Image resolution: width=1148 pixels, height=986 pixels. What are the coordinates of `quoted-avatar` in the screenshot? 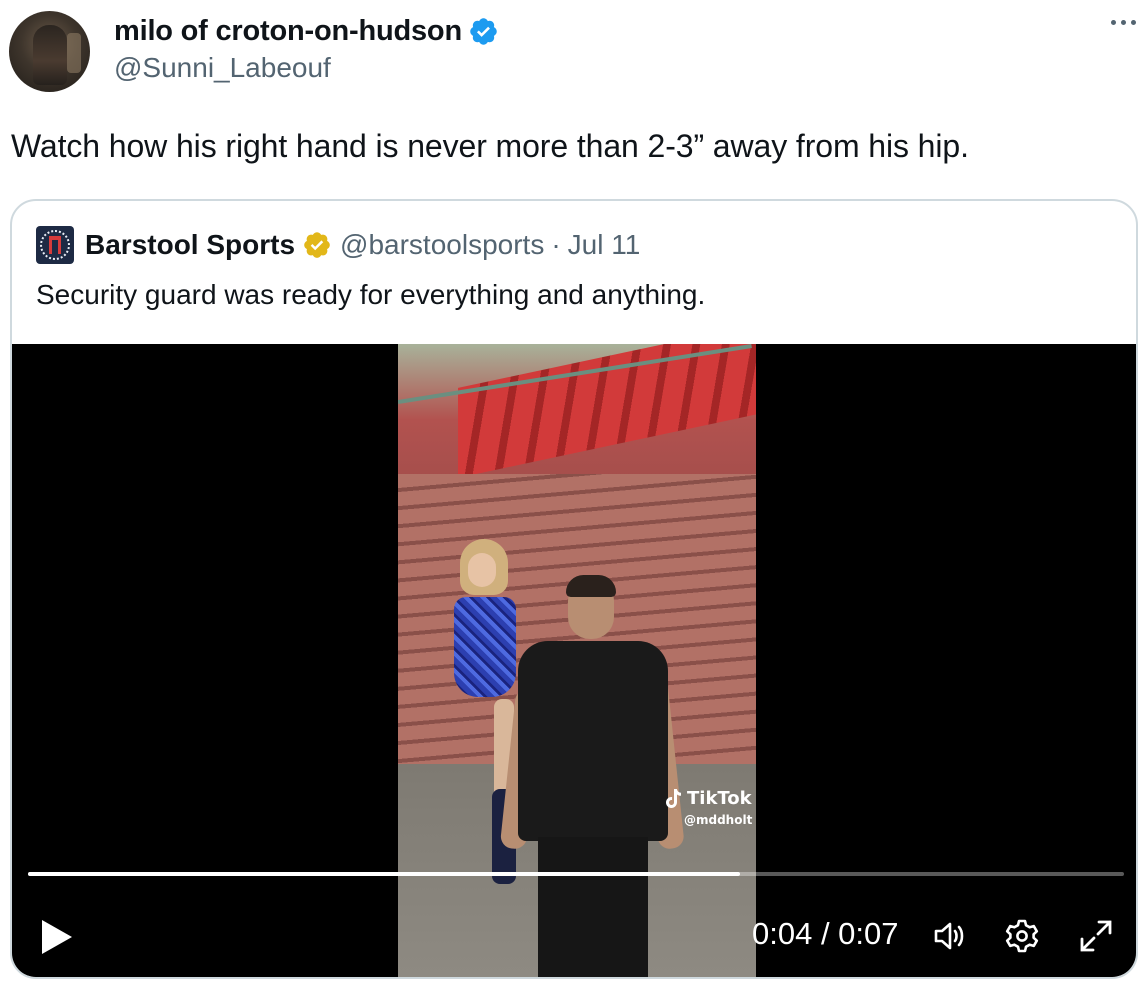 It's located at (55, 245).